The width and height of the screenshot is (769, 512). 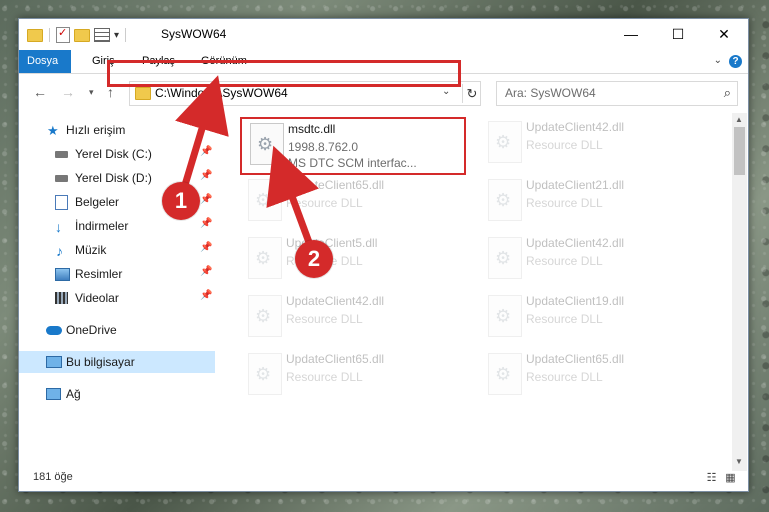 What do you see at coordinates (117, 394) in the screenshot?
I see `sidebar-item-network: Ağ` at bounding box center [117, 394].